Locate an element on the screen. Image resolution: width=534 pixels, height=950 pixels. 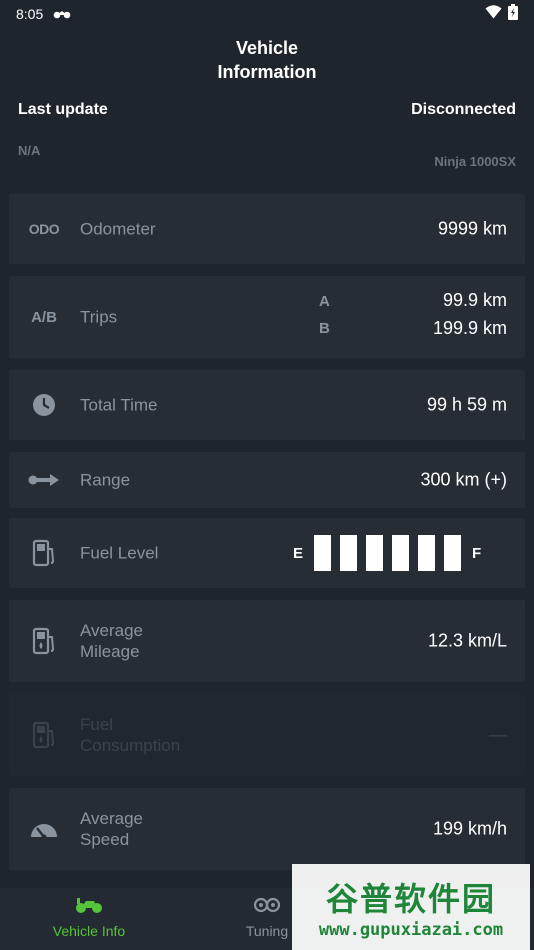
average-mileage-label: Average Mileage is located at coordinates (111, 641).